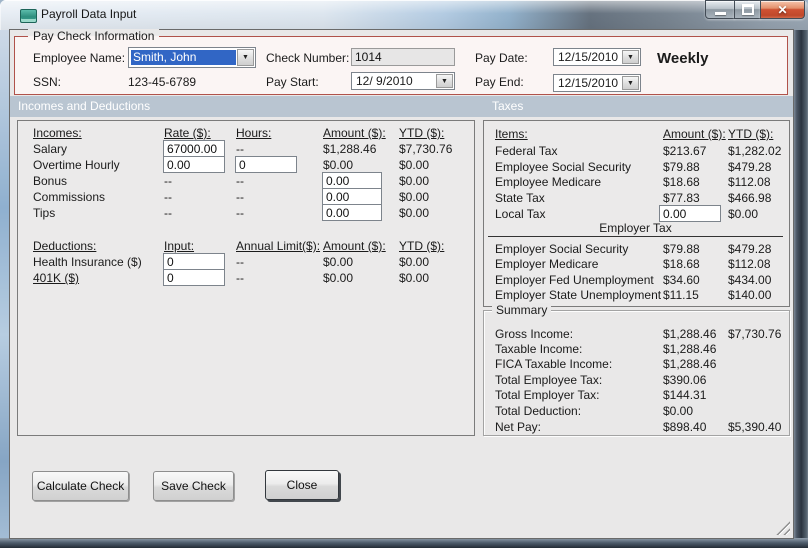 The image size is (808, 548). I want to click on summary-row-total-employee-tax: Total Employee Tax: $390.06, so click(636, 380).